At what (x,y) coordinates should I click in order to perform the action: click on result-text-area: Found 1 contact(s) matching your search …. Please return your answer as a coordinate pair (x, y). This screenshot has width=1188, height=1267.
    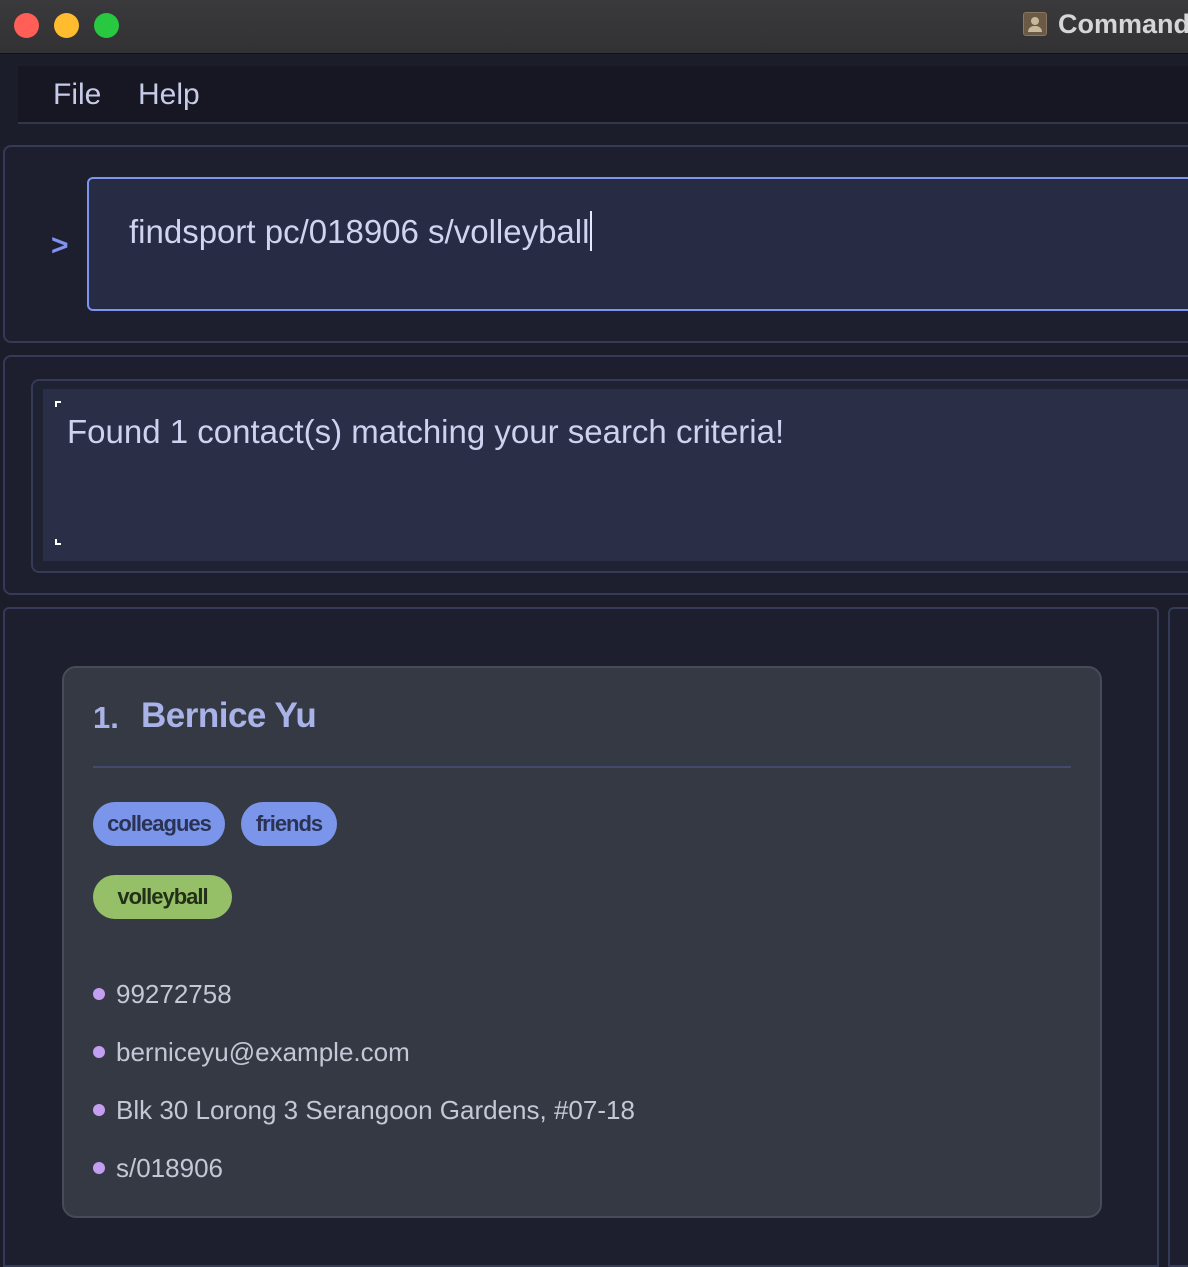
    Looking at the image, I should click on (615, 475).